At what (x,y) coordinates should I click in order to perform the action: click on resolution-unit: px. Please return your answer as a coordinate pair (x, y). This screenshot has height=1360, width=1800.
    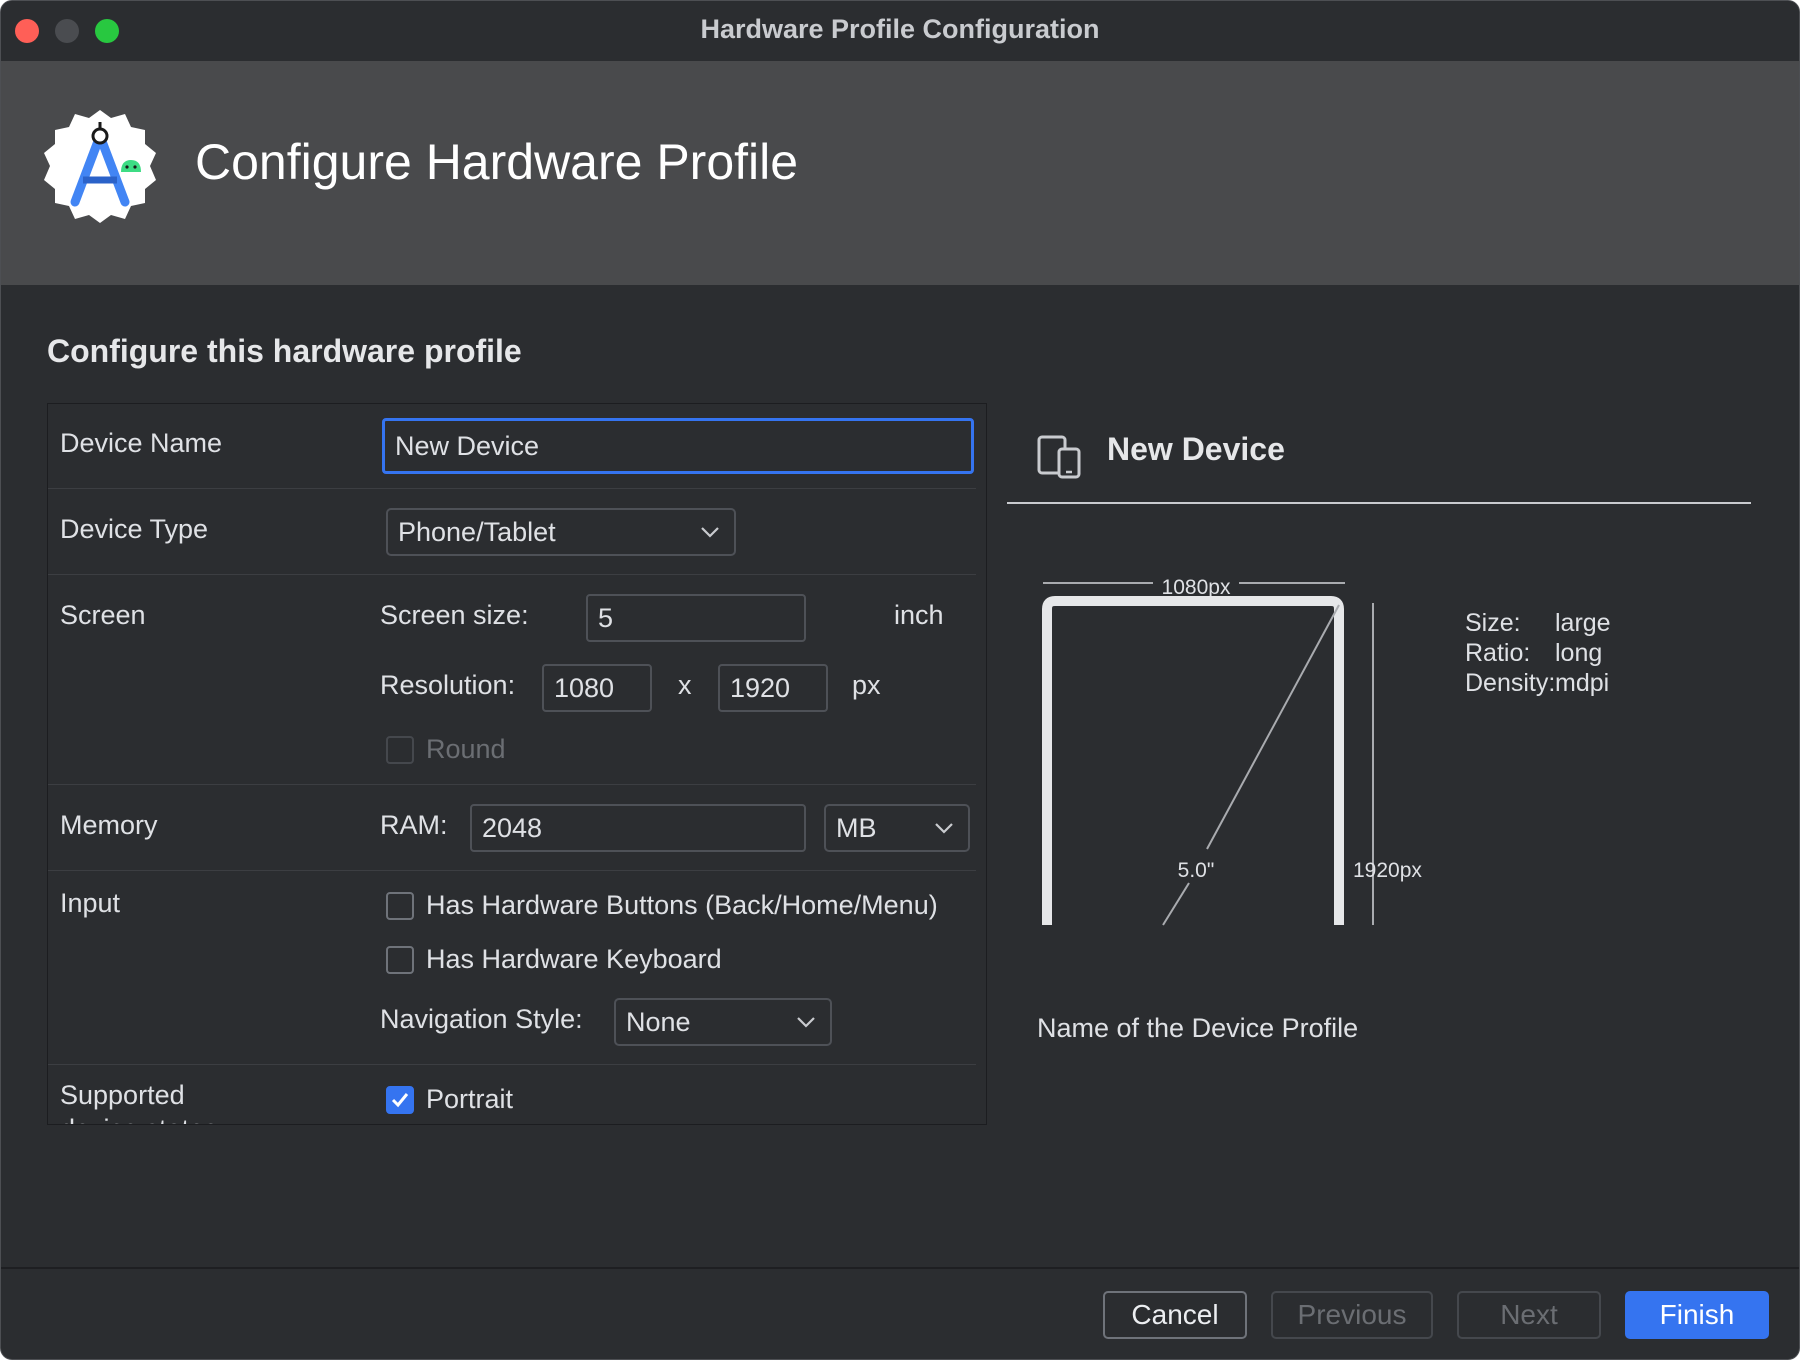
    Looking at the image, I should click on (866, 685).